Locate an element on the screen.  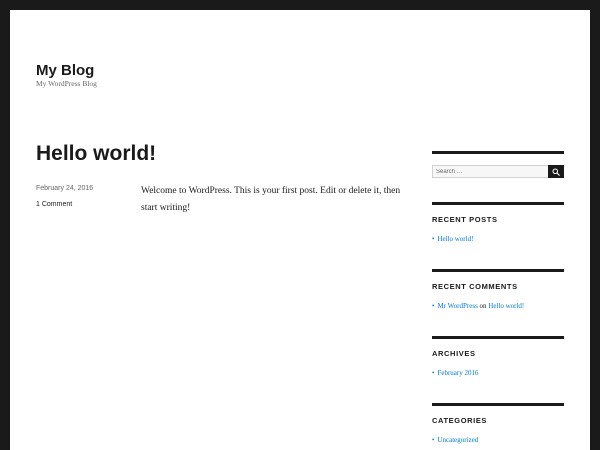
site-title: My Blog is located at coordinates (65, 71).